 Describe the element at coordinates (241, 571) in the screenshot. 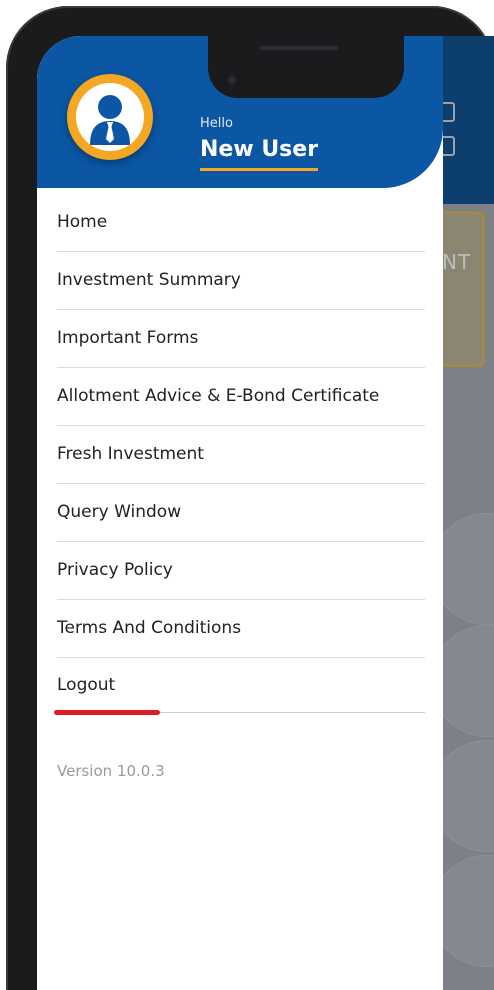

I see `menu-item-privacy-policy: Privacy Policy` at that location.